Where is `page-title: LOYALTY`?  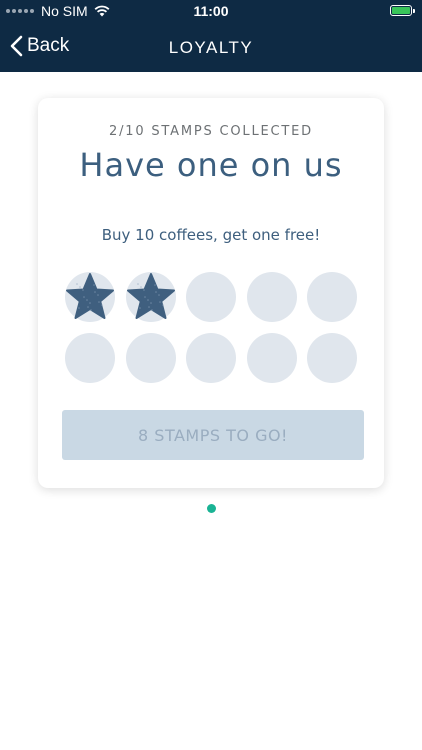 page-title: LOYALTY is located at coordinates (211, 47).